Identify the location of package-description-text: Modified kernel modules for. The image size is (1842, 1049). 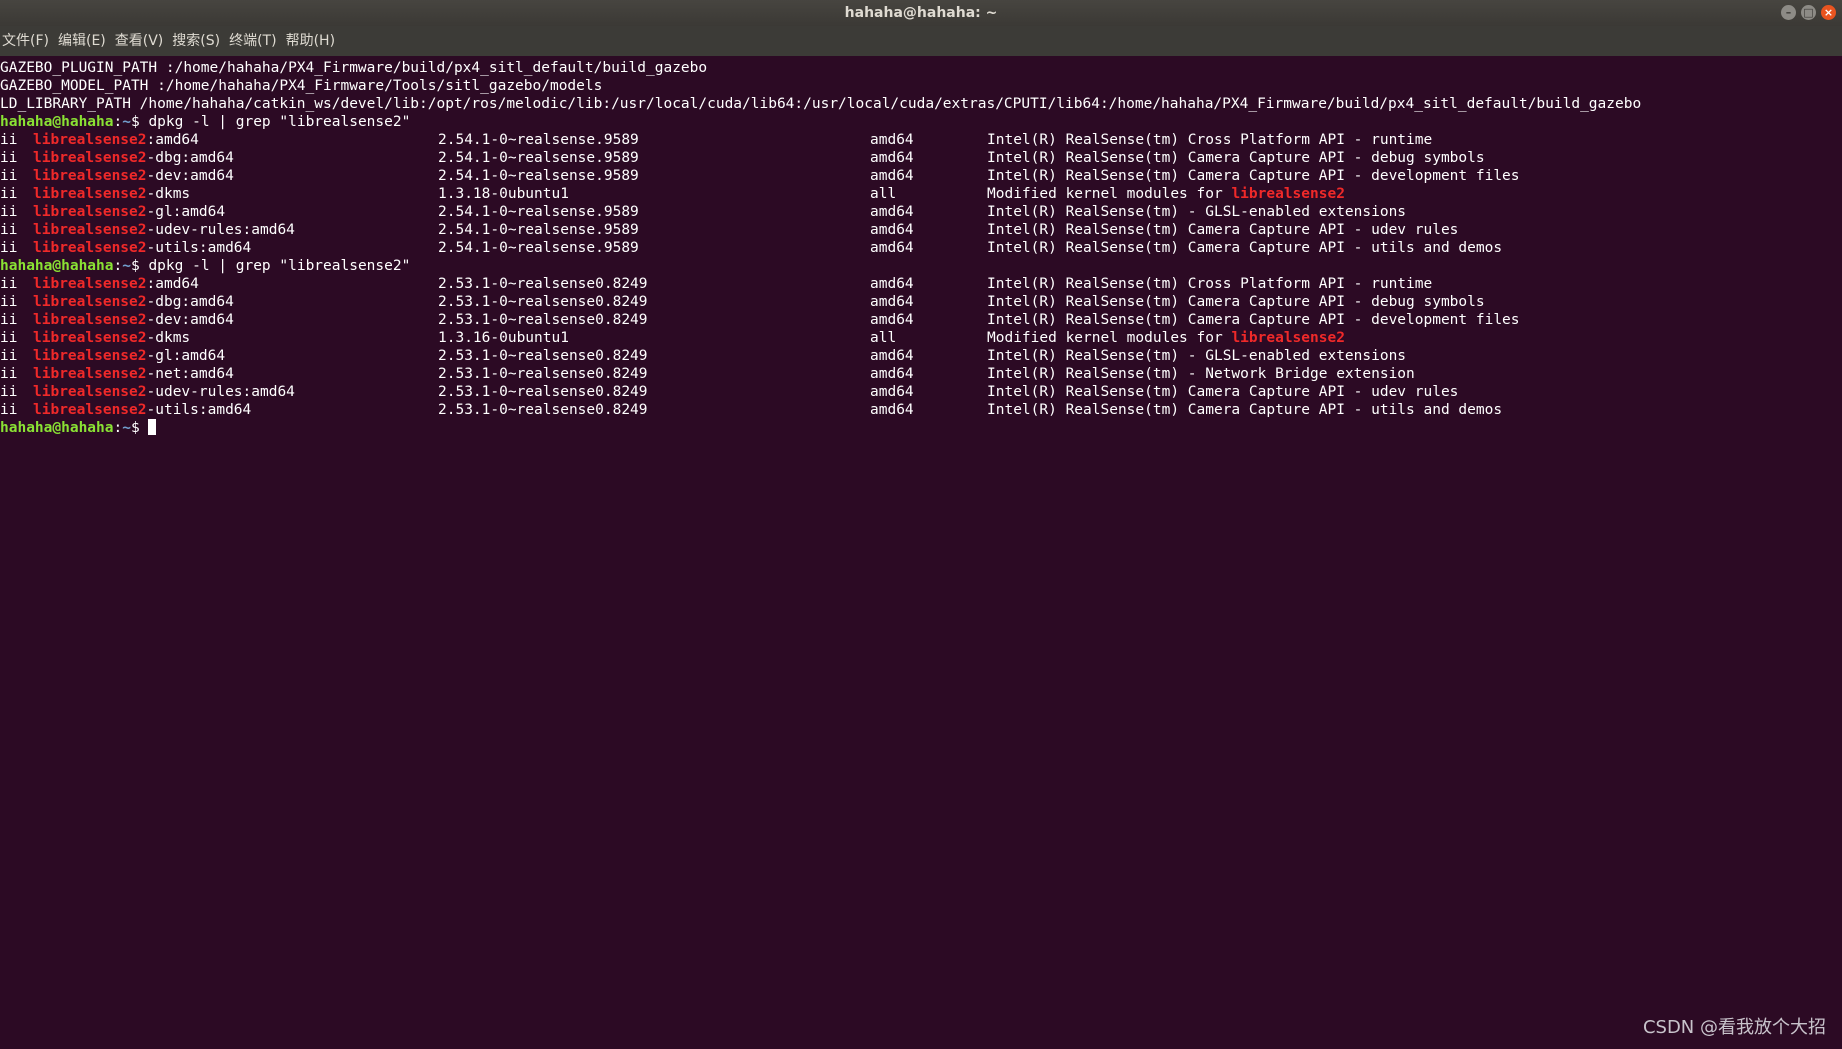
(1109, 338).